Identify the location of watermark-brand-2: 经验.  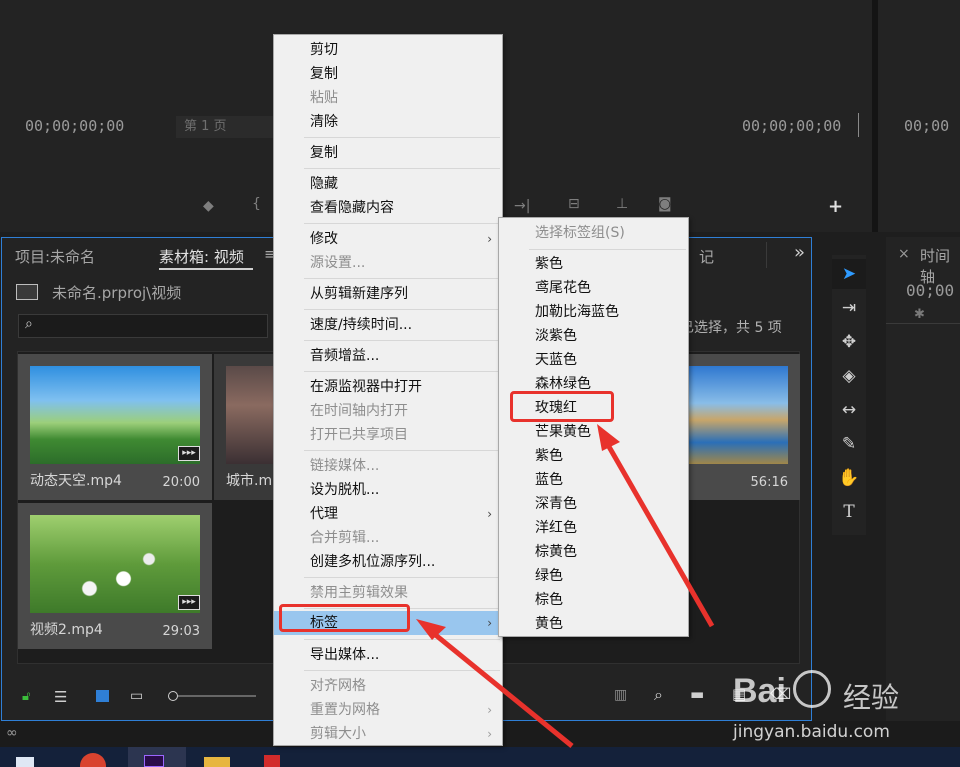
(871, 697).